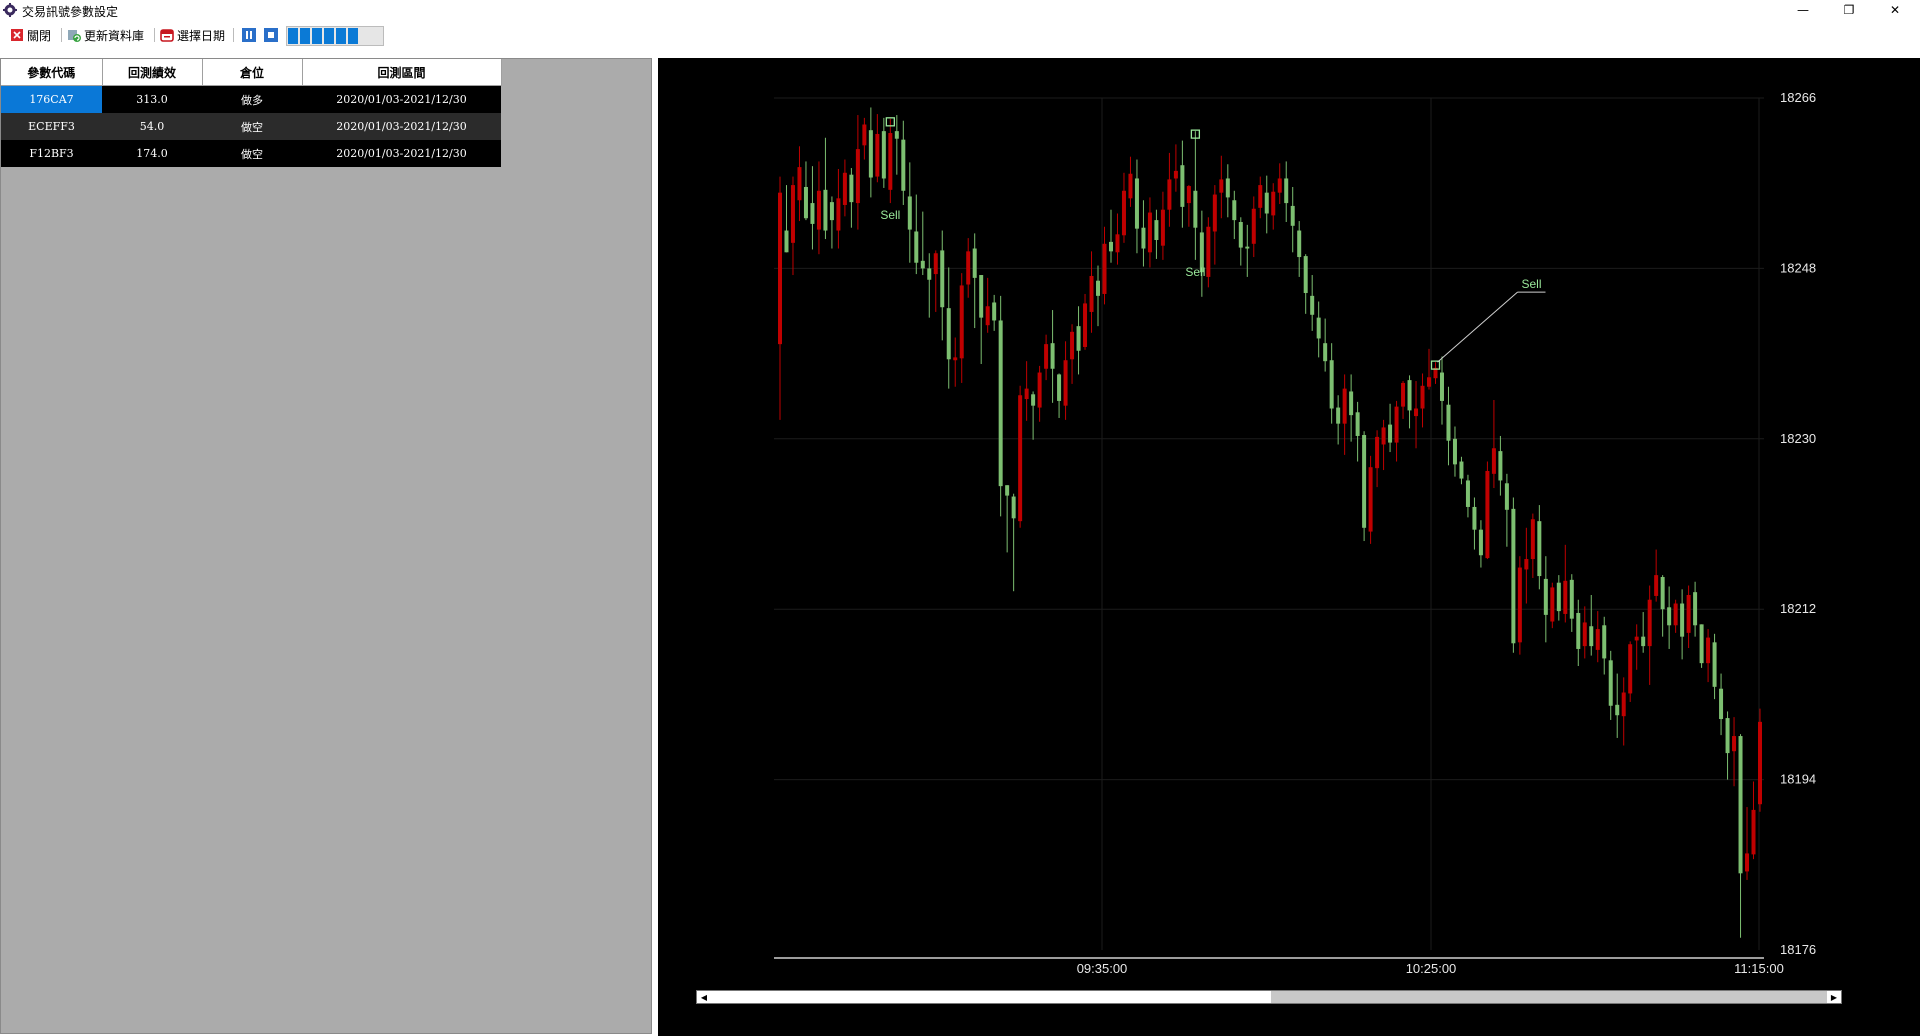 Image resolution: width=1920 pixels, height=1036 pixels. What do you see at coordinates (271, 35) in the screenshot?
I see `stop-icon` at bounding box center [271, 35].